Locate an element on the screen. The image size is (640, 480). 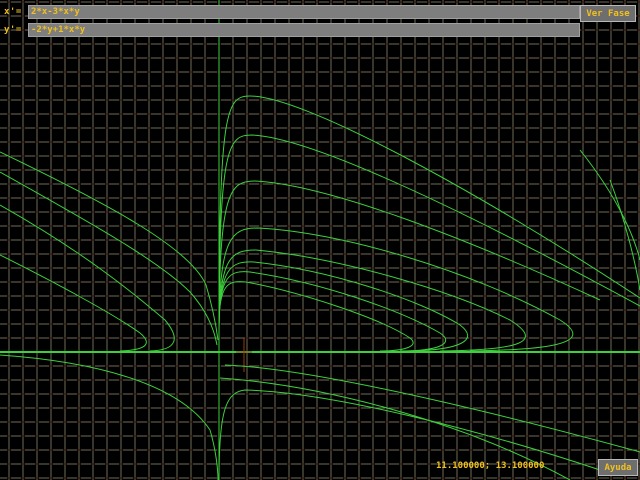
y-equation-row: y'= is located at coordinates (290, 30).